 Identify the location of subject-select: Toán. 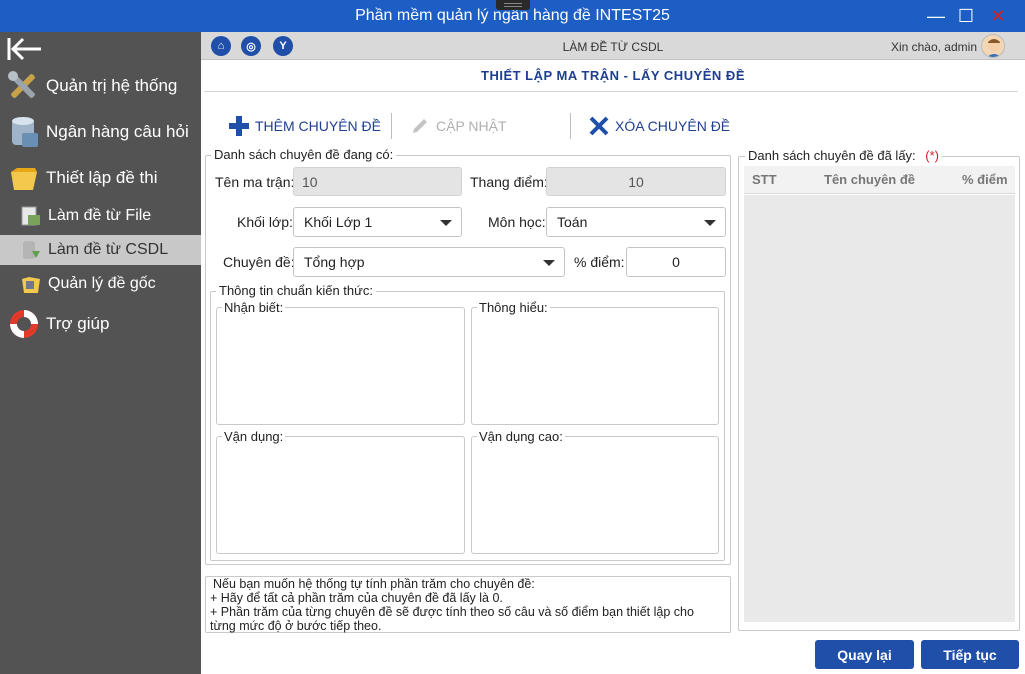
(636, 222).